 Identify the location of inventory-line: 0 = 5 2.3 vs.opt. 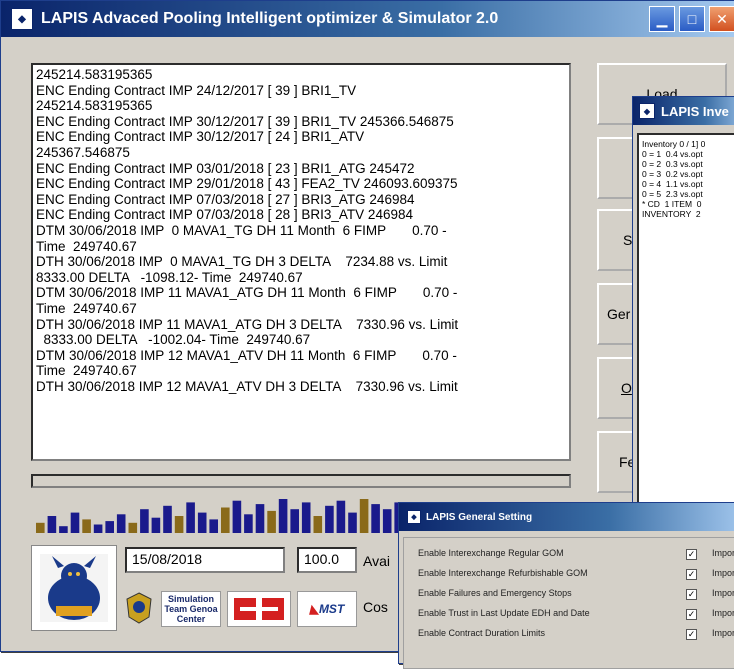
(672, 194).